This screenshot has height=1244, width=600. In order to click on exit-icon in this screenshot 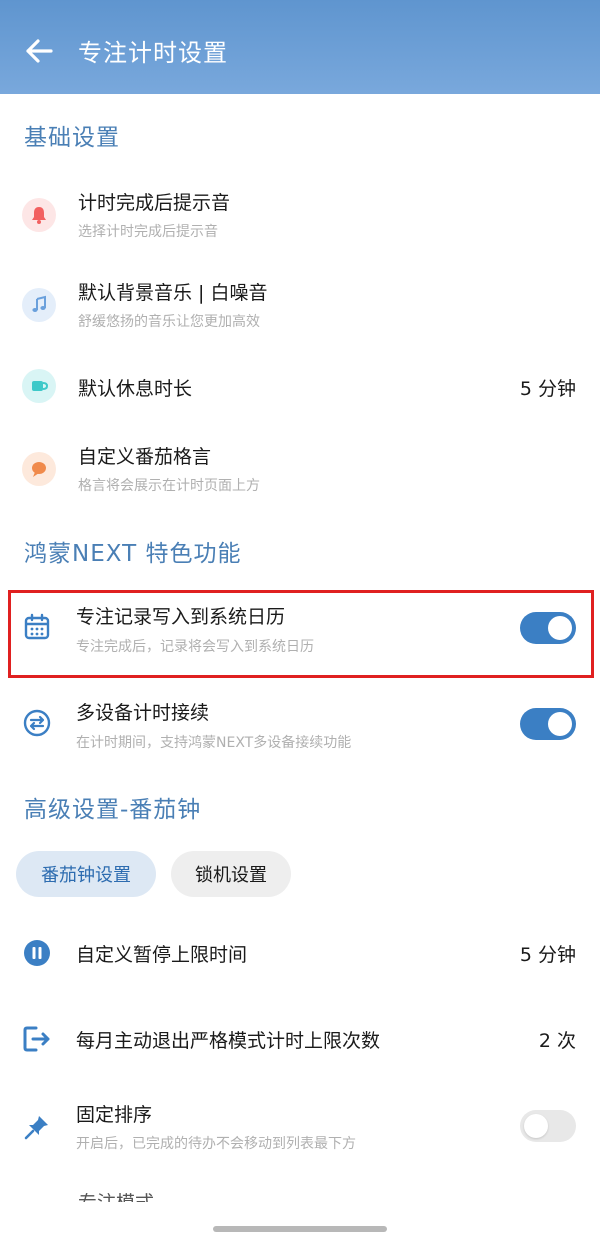, I will do `click(37, 1039)`.